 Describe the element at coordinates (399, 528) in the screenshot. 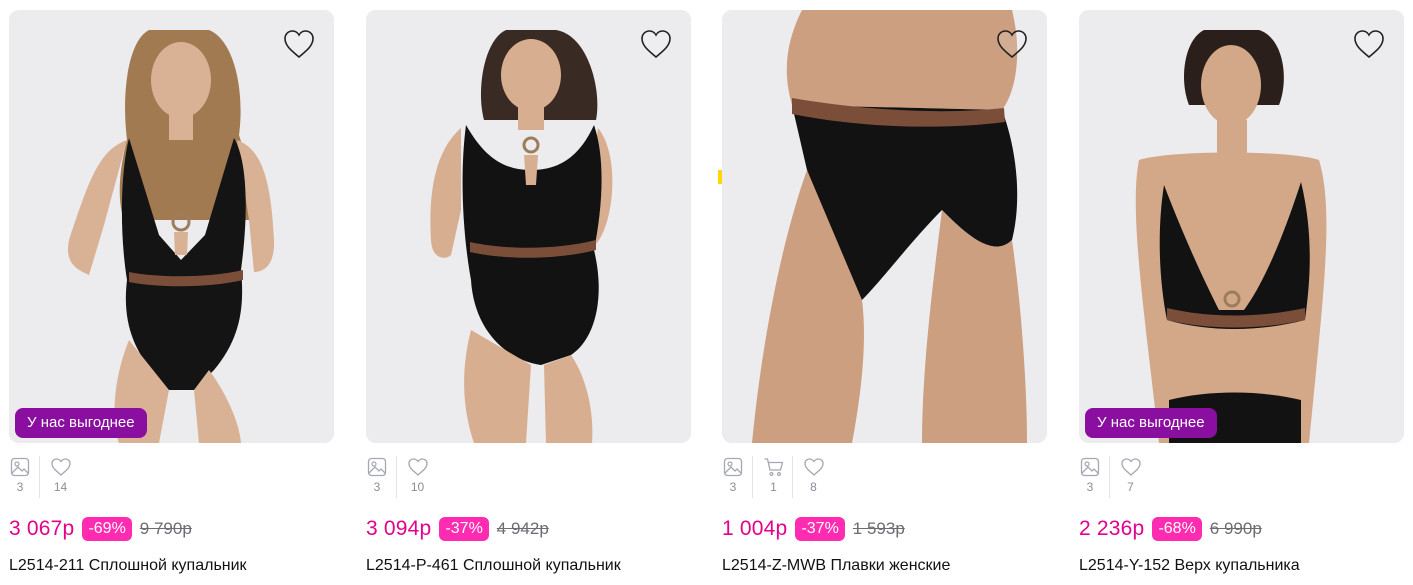

I see `current-price: 3 094р` at that location.